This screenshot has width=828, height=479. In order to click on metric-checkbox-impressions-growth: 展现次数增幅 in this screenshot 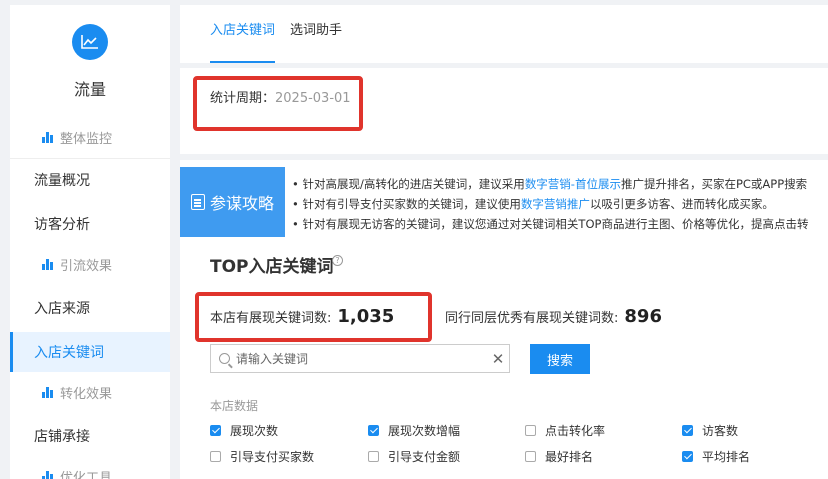, I will do `click(414, 430)`.